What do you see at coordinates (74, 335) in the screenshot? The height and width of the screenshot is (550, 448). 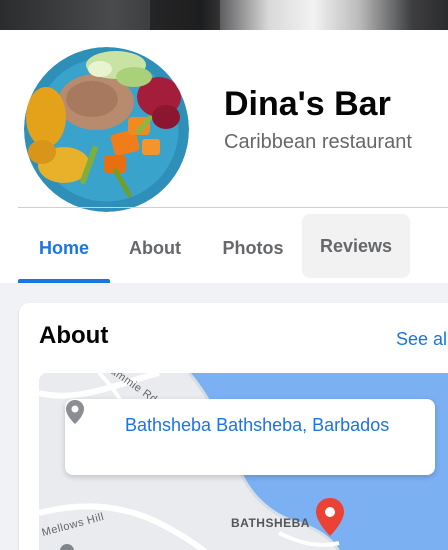 I see `about-card-title: About` at bounding box center [74, 335].